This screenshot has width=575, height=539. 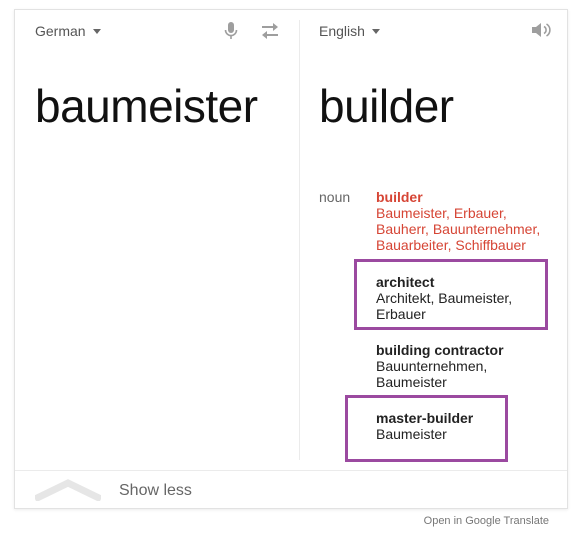 I want to click on target-language-label: English, so click(x=342, y=31).